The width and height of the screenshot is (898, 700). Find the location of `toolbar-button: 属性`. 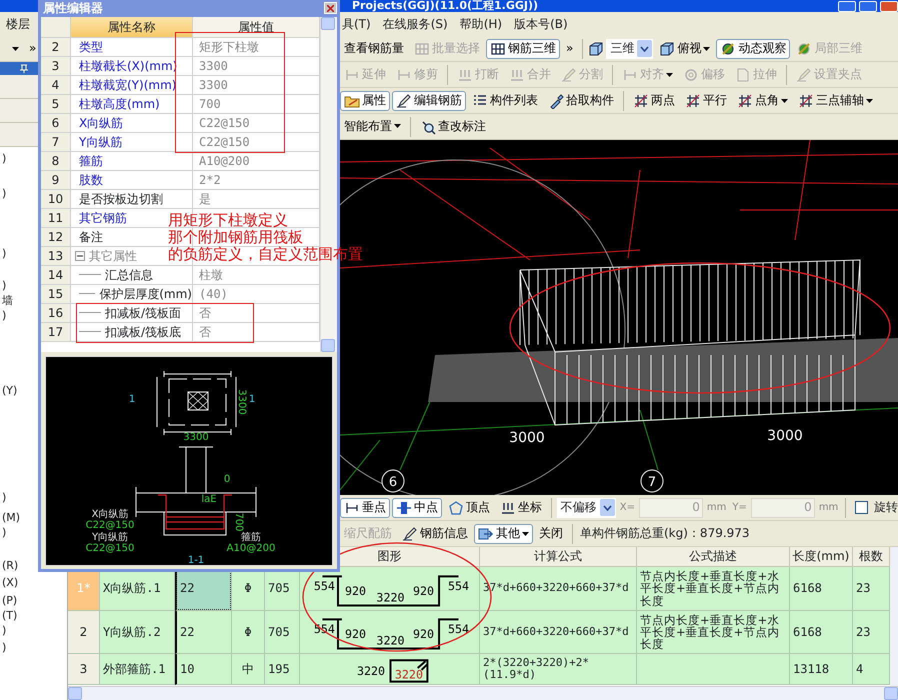

toolbar-button: 属性 is located at coordinates (365, 100).